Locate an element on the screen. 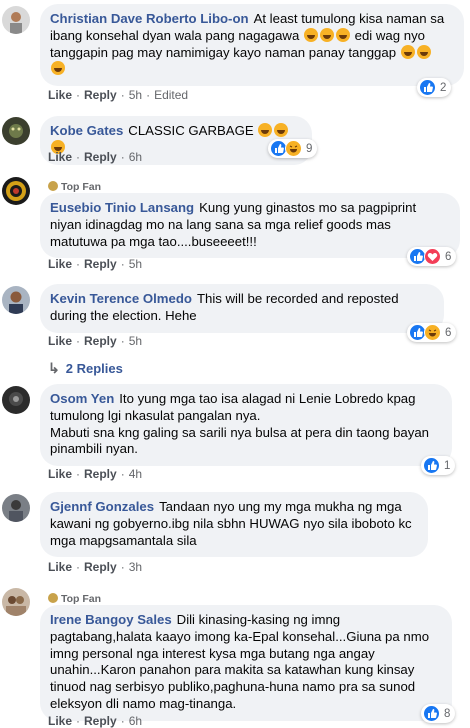 The image size is (470, 728). comment-actions: Like · Reply · 3h is located at coordinates (95, 567).